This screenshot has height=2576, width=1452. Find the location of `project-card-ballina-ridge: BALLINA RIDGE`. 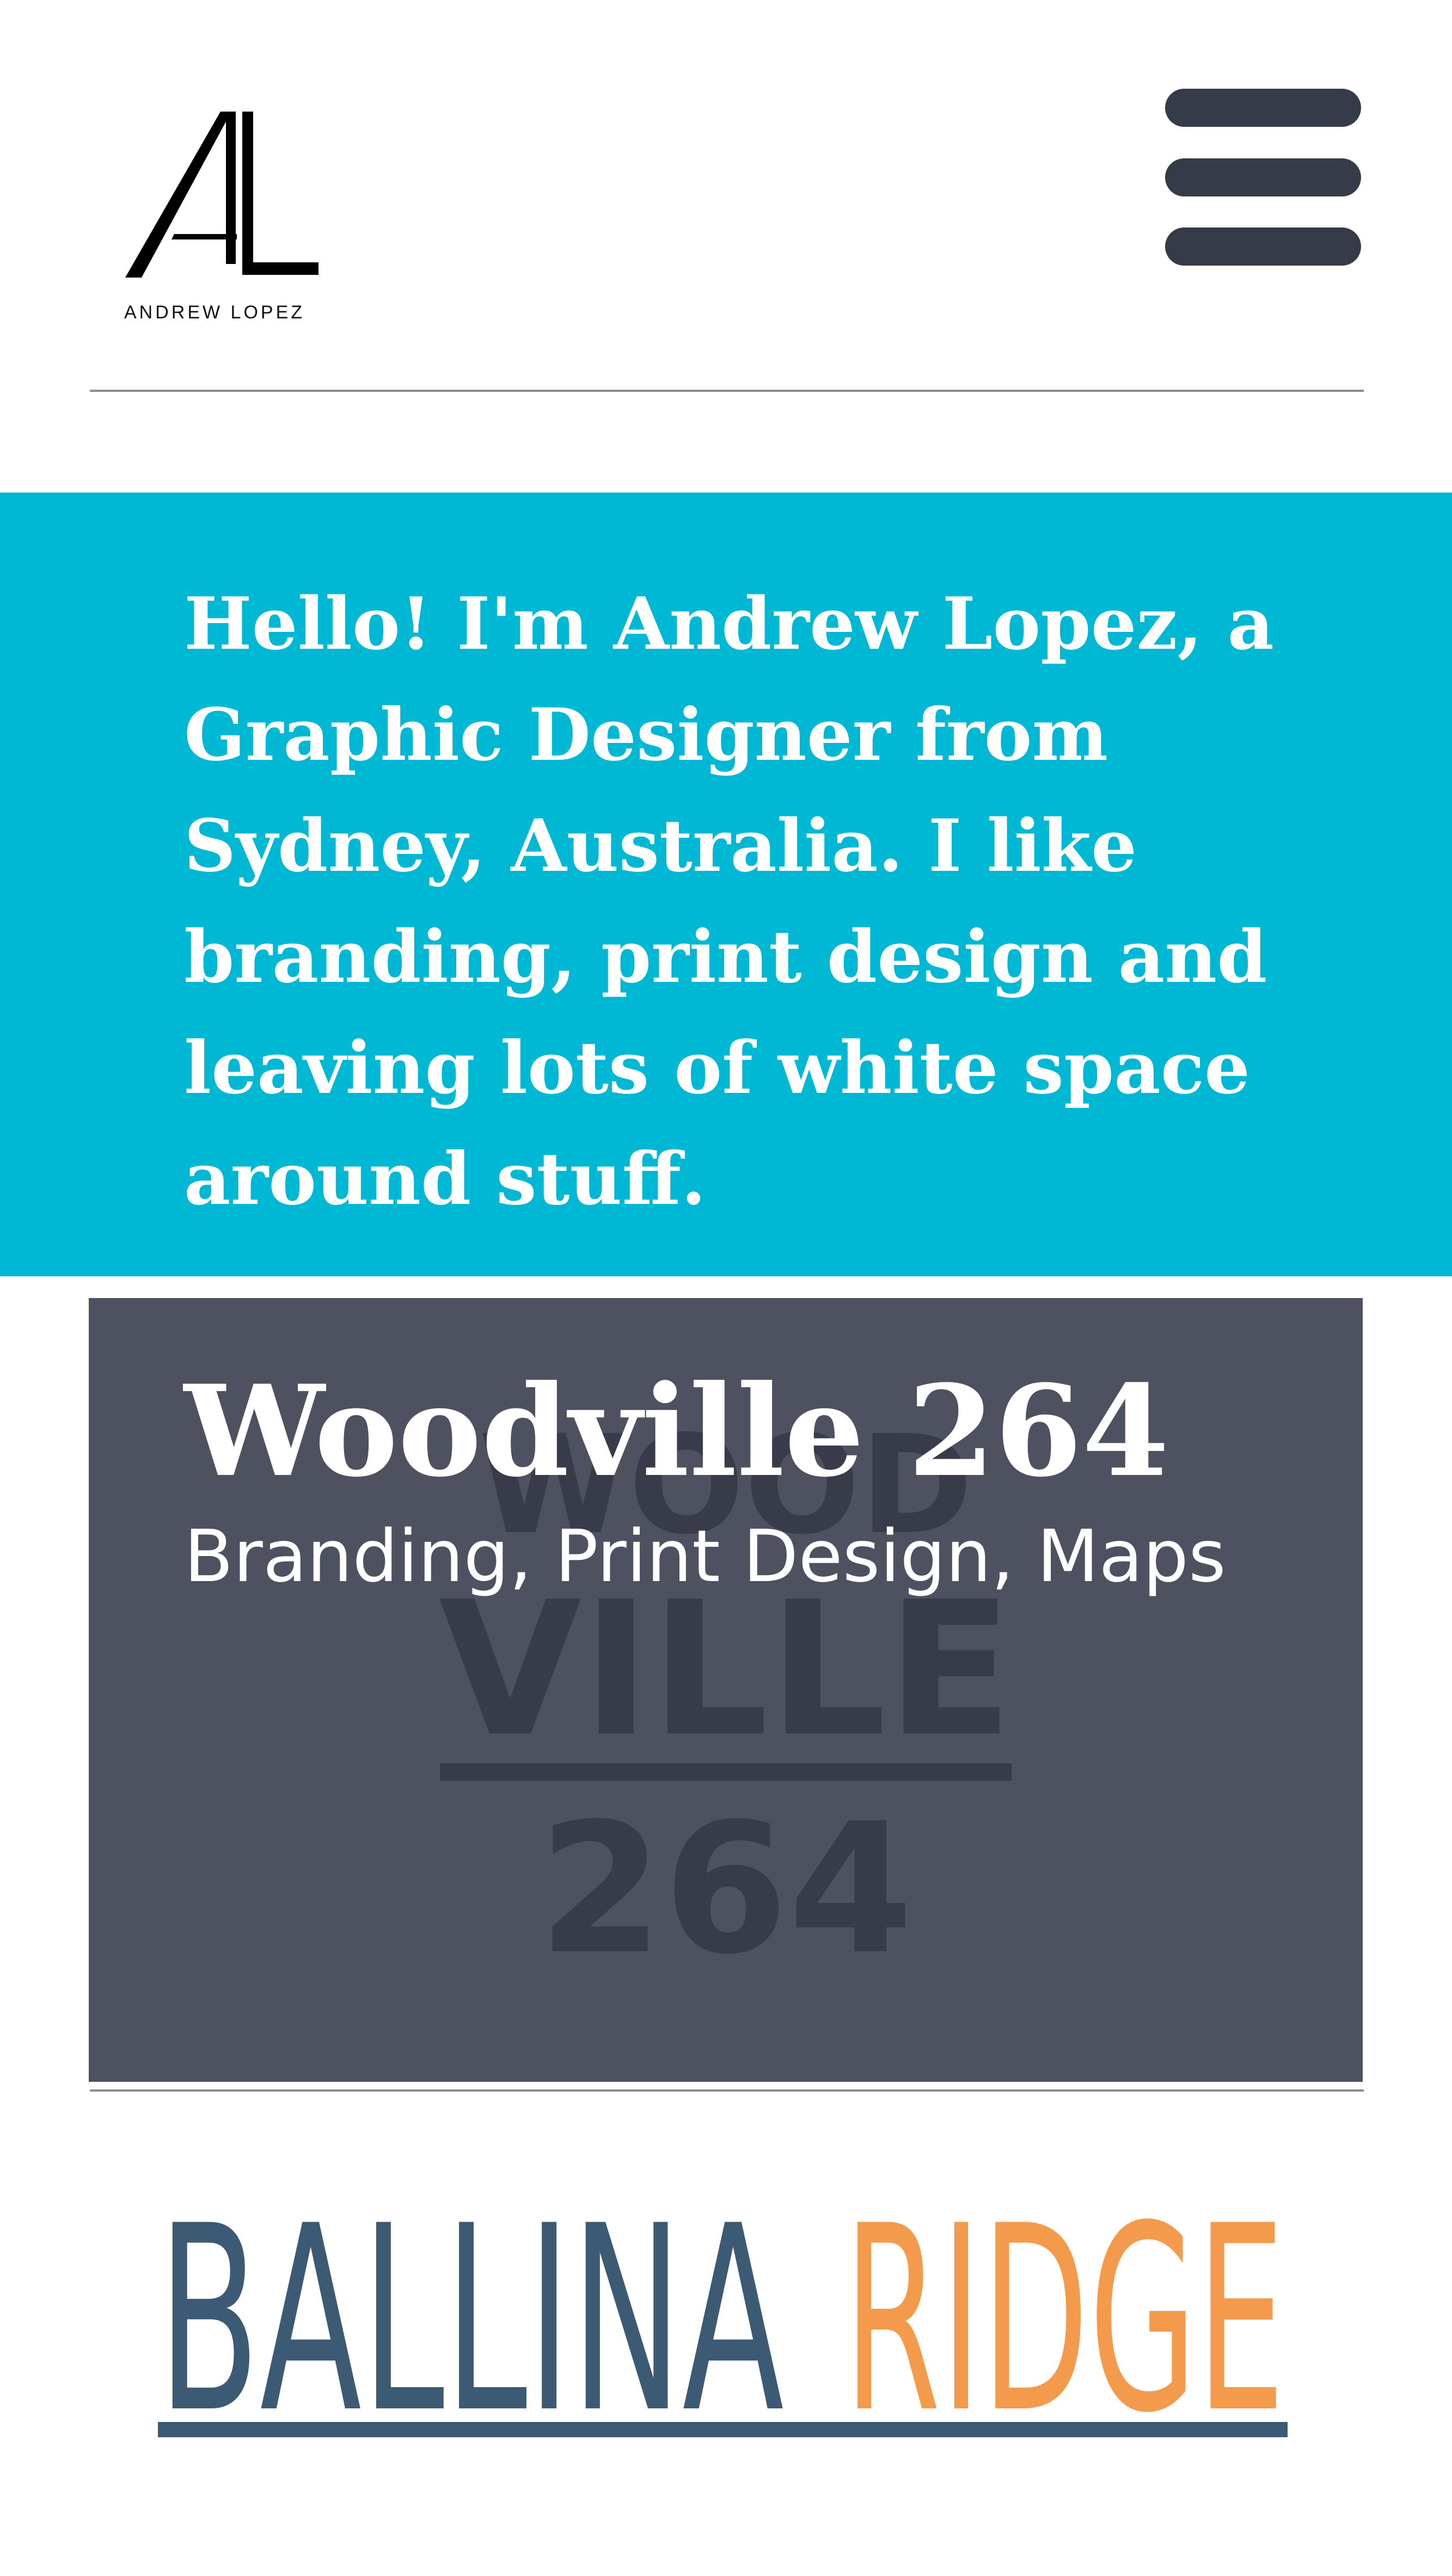

project-card-ballina-ridge: BALLINA RIDGE is located at coordinates (727, 2329).